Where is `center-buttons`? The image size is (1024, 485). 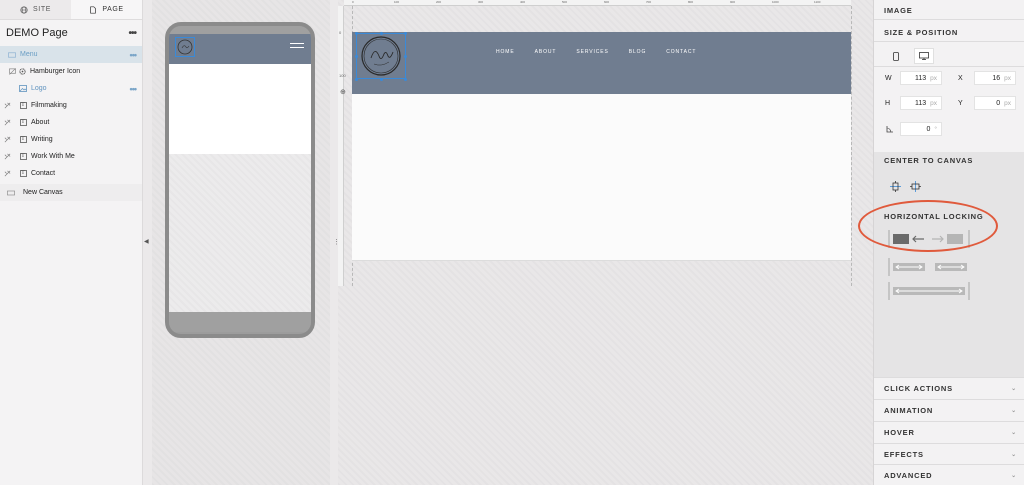
center-buttons is located at coordinates (905, 186).